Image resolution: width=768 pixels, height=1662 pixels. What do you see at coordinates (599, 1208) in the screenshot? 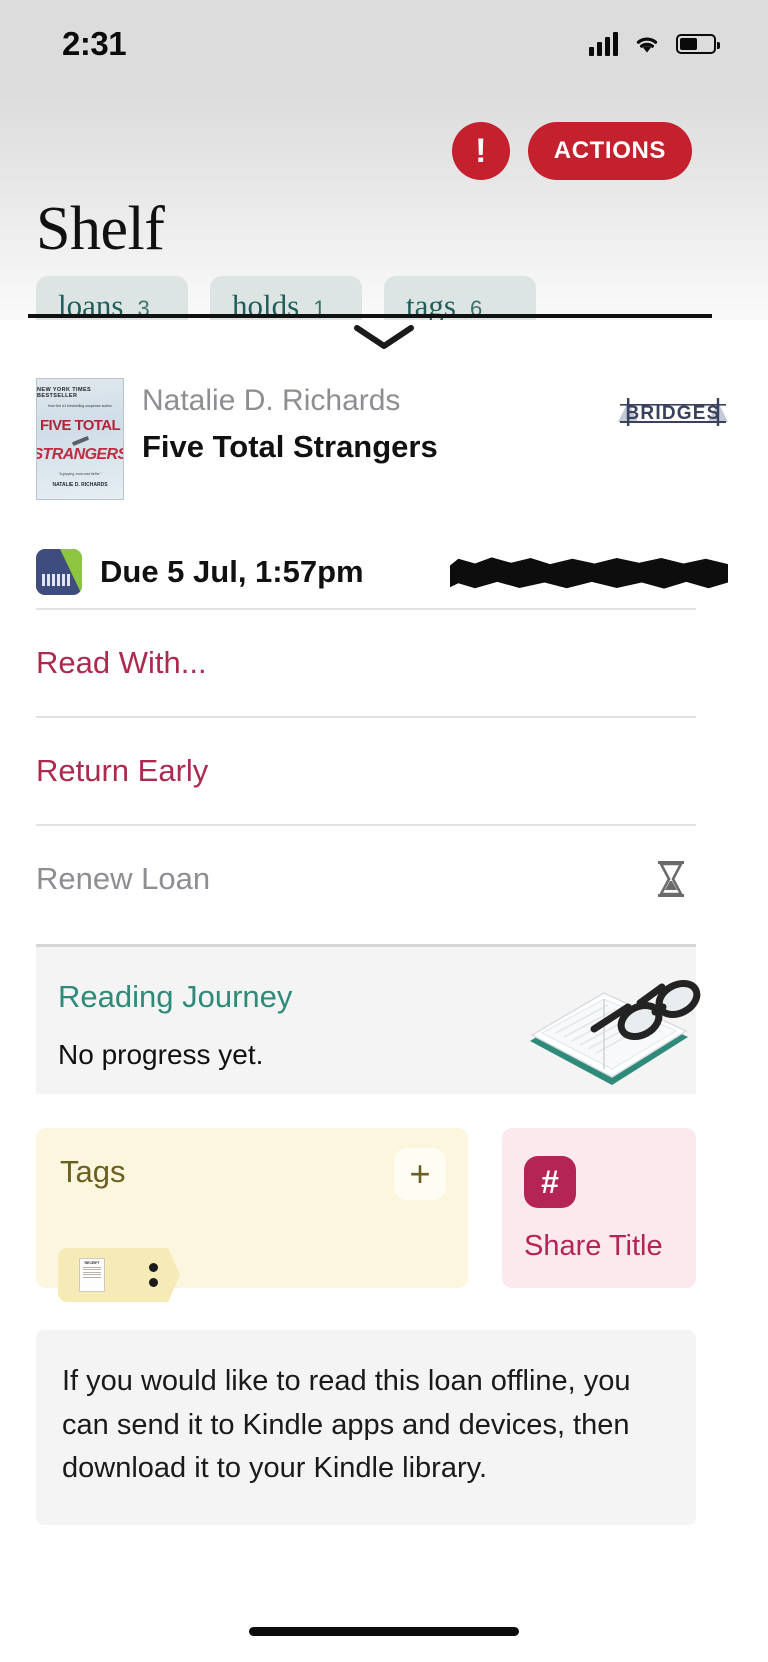
I see `share-title-card: # Share Title` at bounding box center [599, 1208].